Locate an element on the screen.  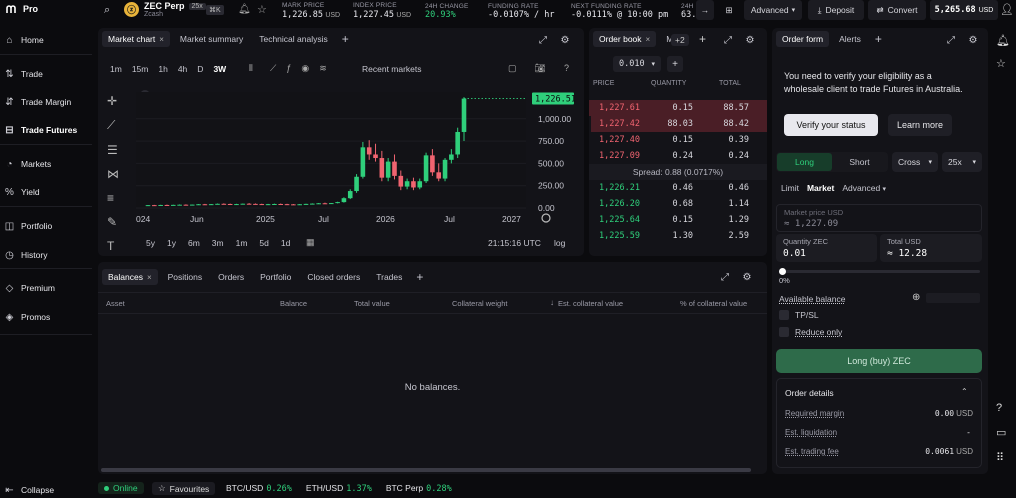
tab-portfolio: Portfolio is located at coordinates (275, 277).